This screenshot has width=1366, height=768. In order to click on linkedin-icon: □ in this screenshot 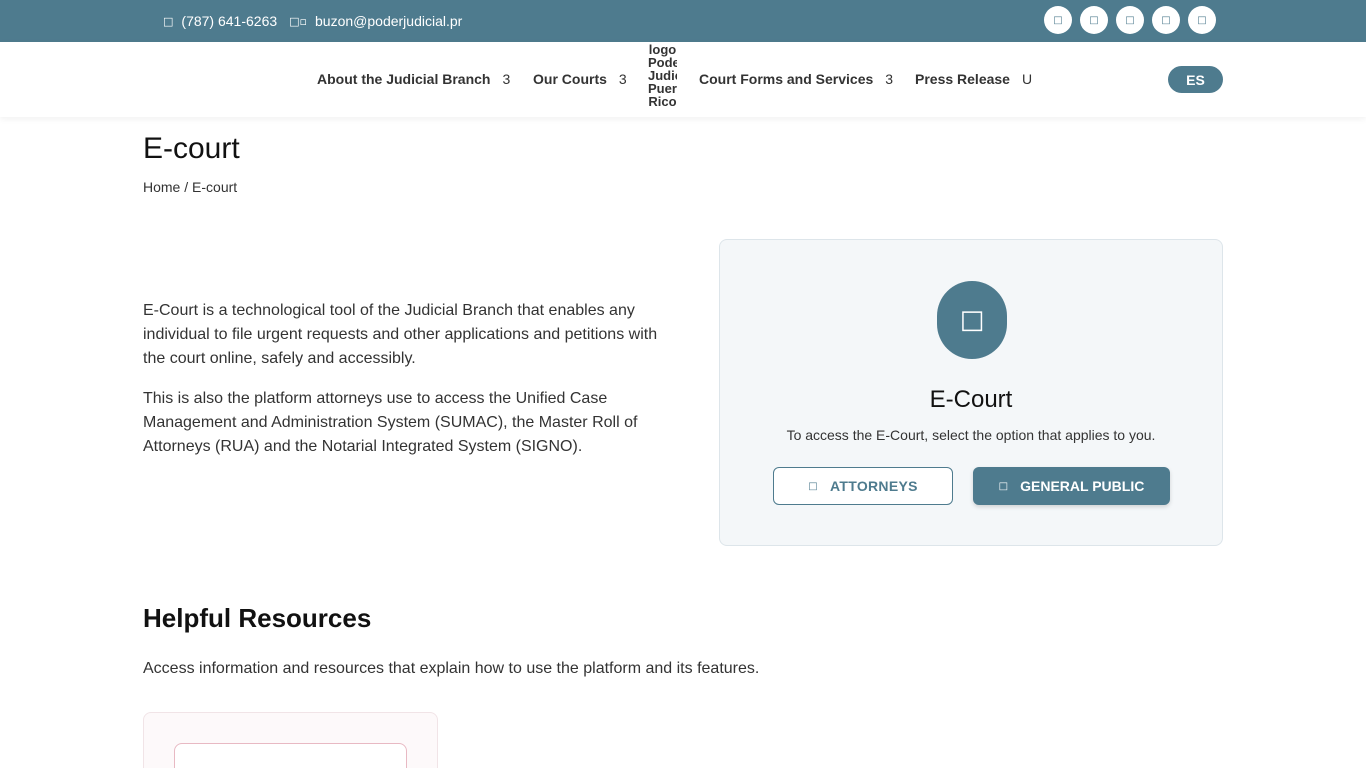, I will do `click(1202, 20)`.